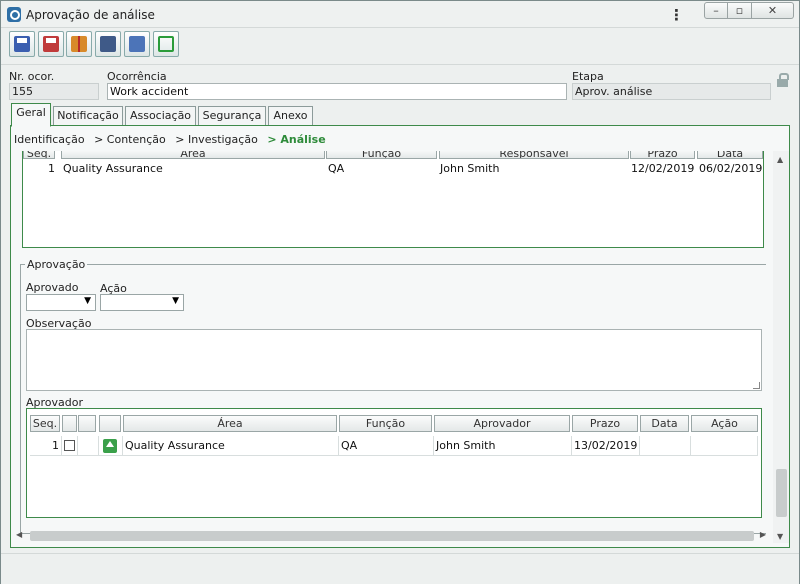 The image size is (800, 584). I want to click on approve-checkbox, so click(69, 445).